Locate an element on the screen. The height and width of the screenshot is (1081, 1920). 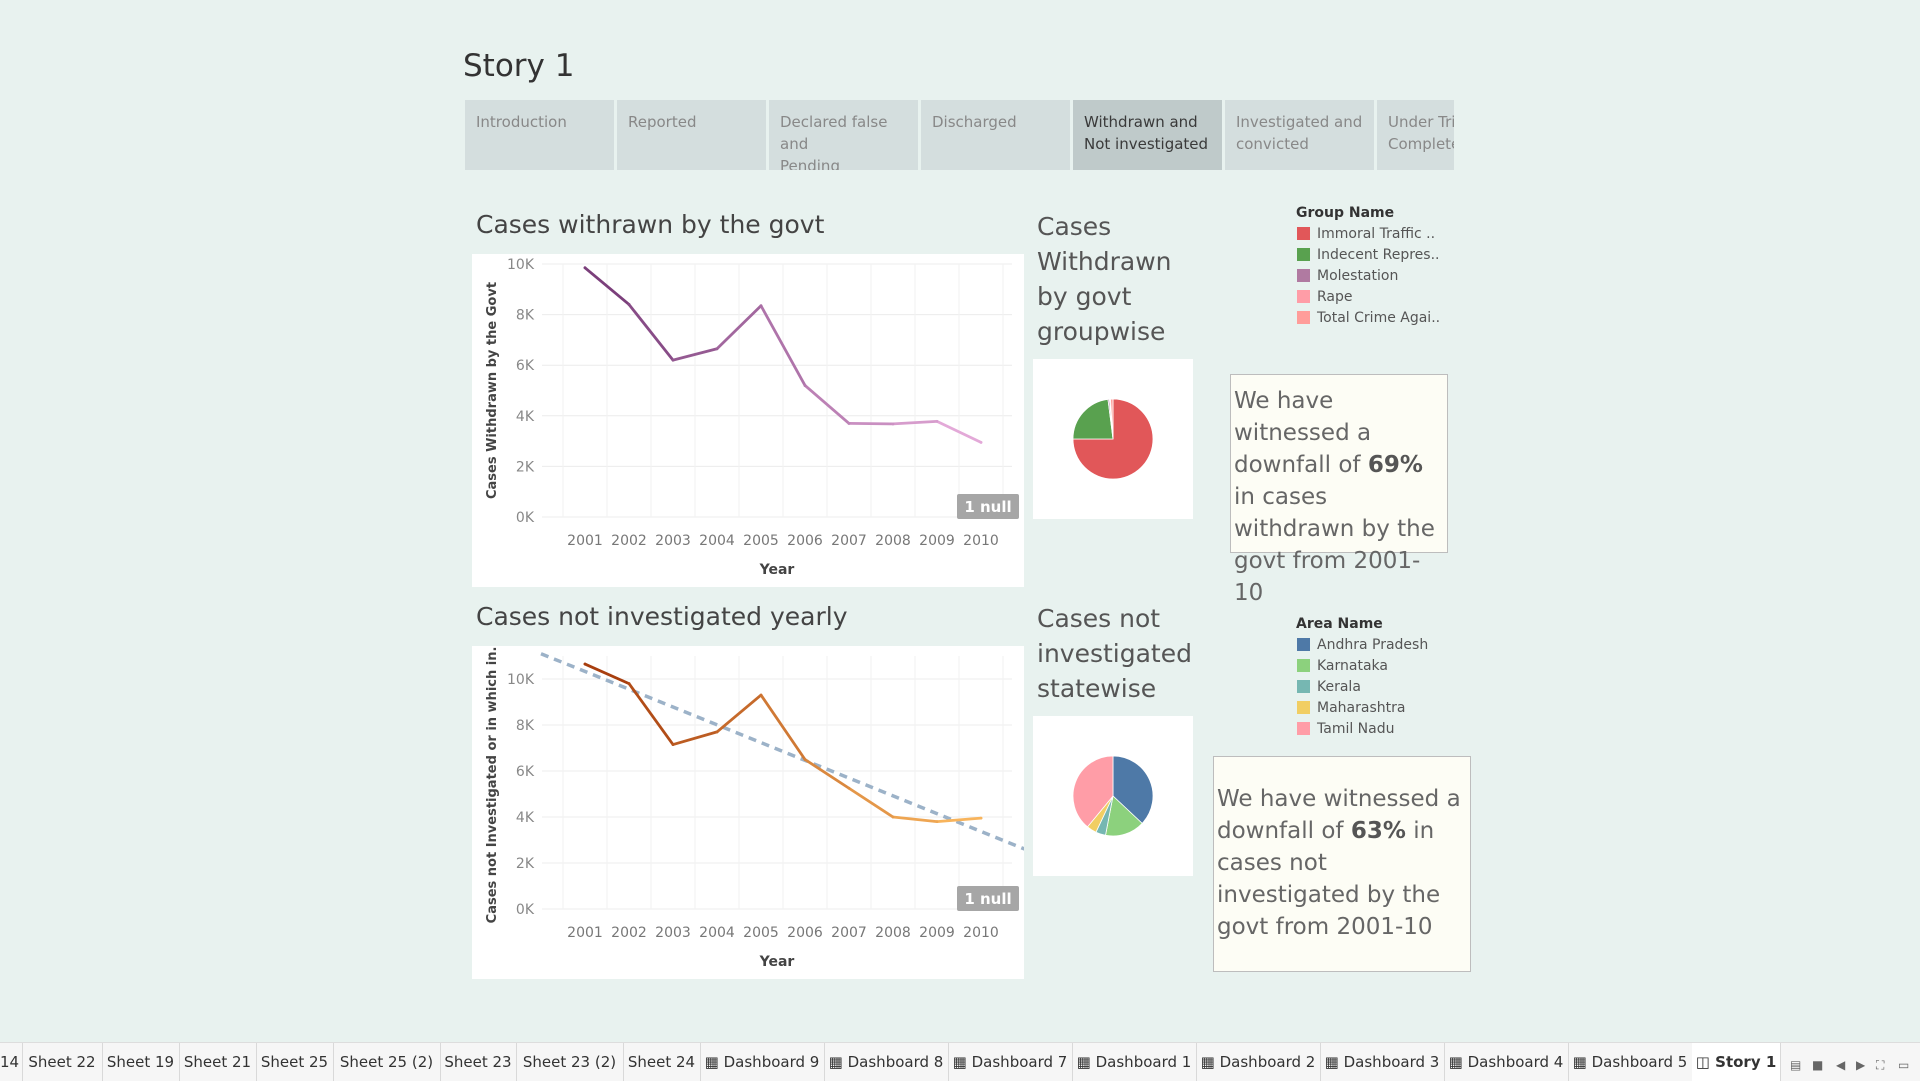
legend-item: Indecent Repres.. is located at coordinates (1368, 255).